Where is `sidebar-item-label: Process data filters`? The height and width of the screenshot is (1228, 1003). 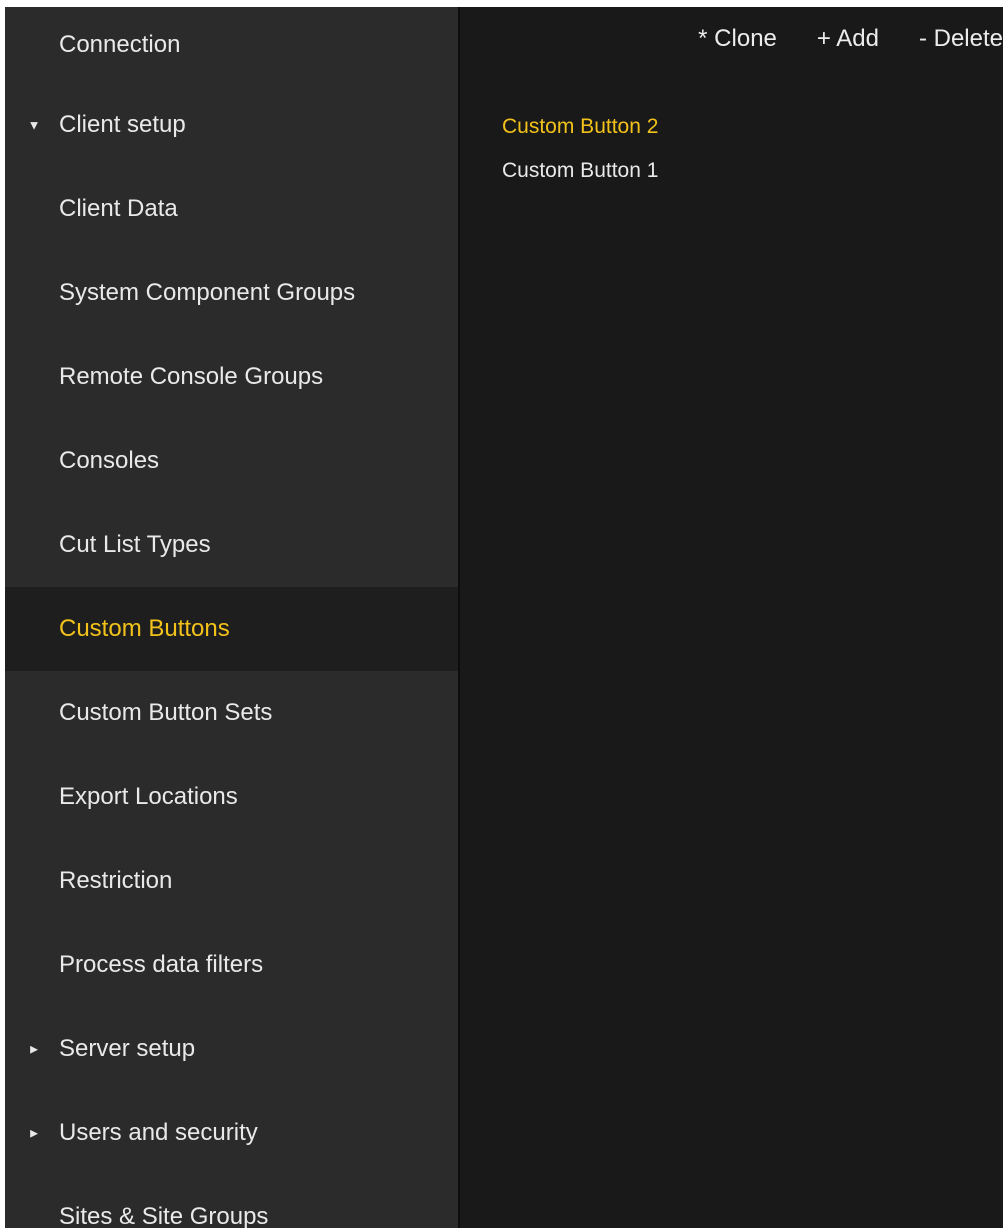 sidebar-item-label: Process data filters is located at coordinates (161, 964).